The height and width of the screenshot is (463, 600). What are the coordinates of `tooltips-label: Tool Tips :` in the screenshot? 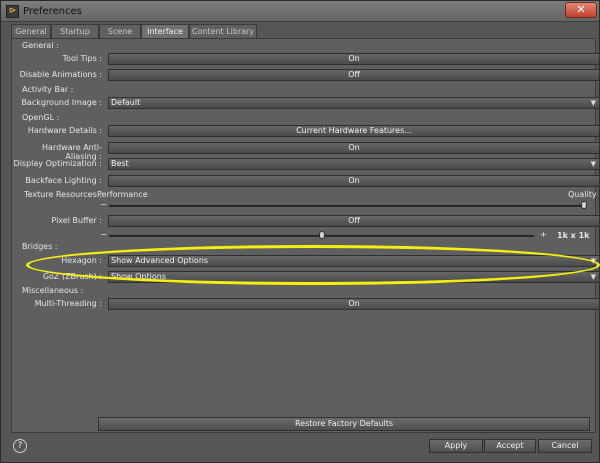 It's located at (82, 58).